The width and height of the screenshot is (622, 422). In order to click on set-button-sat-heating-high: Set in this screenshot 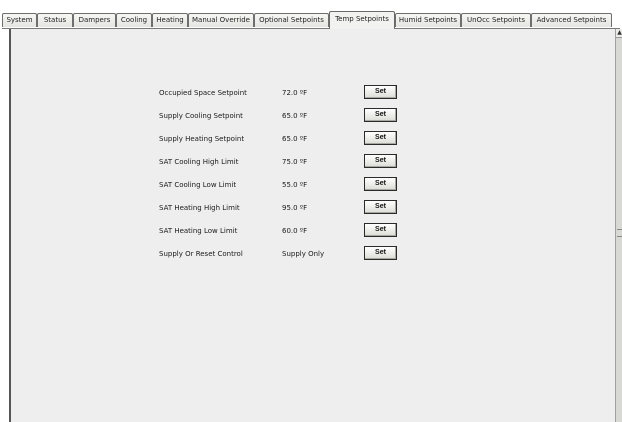, I will do `click(380, 207)`.